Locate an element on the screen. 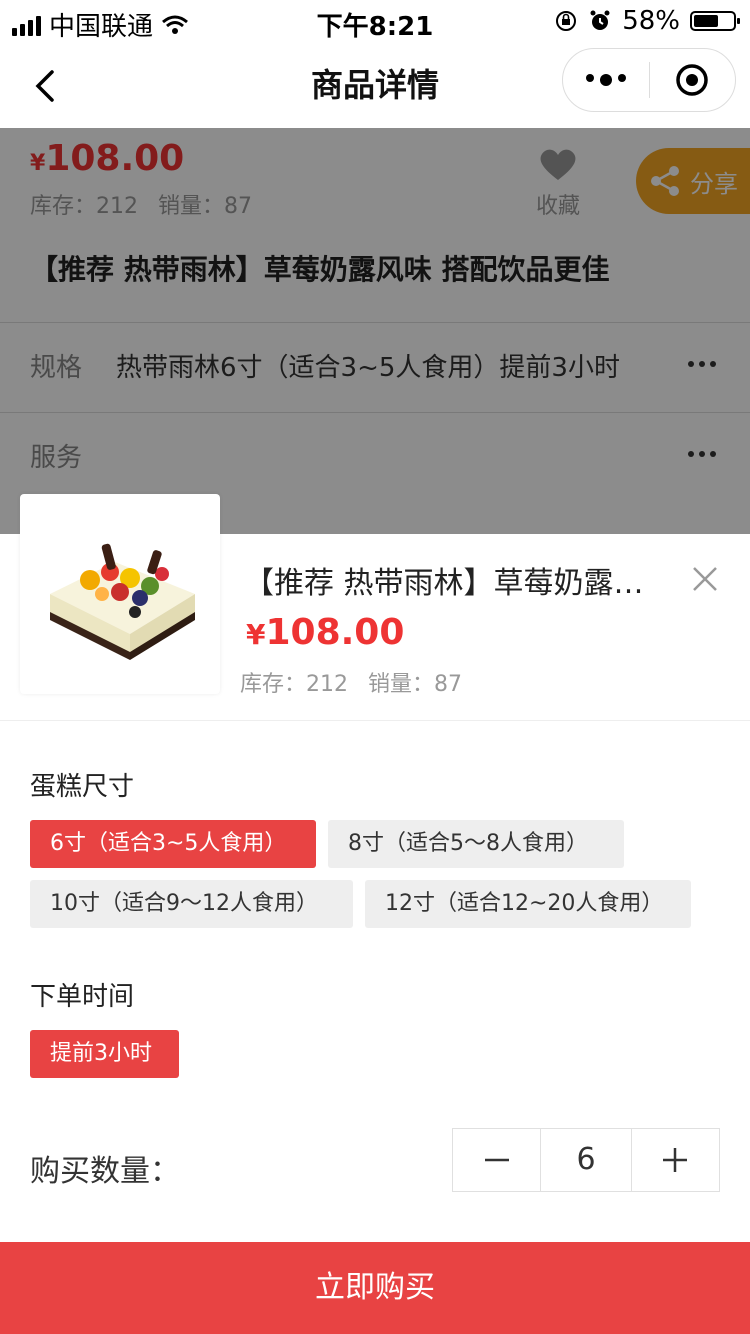 The width and height of the screenshot is (750, 1334). close-miniprogram-icon is located at coordinates (693, 80).